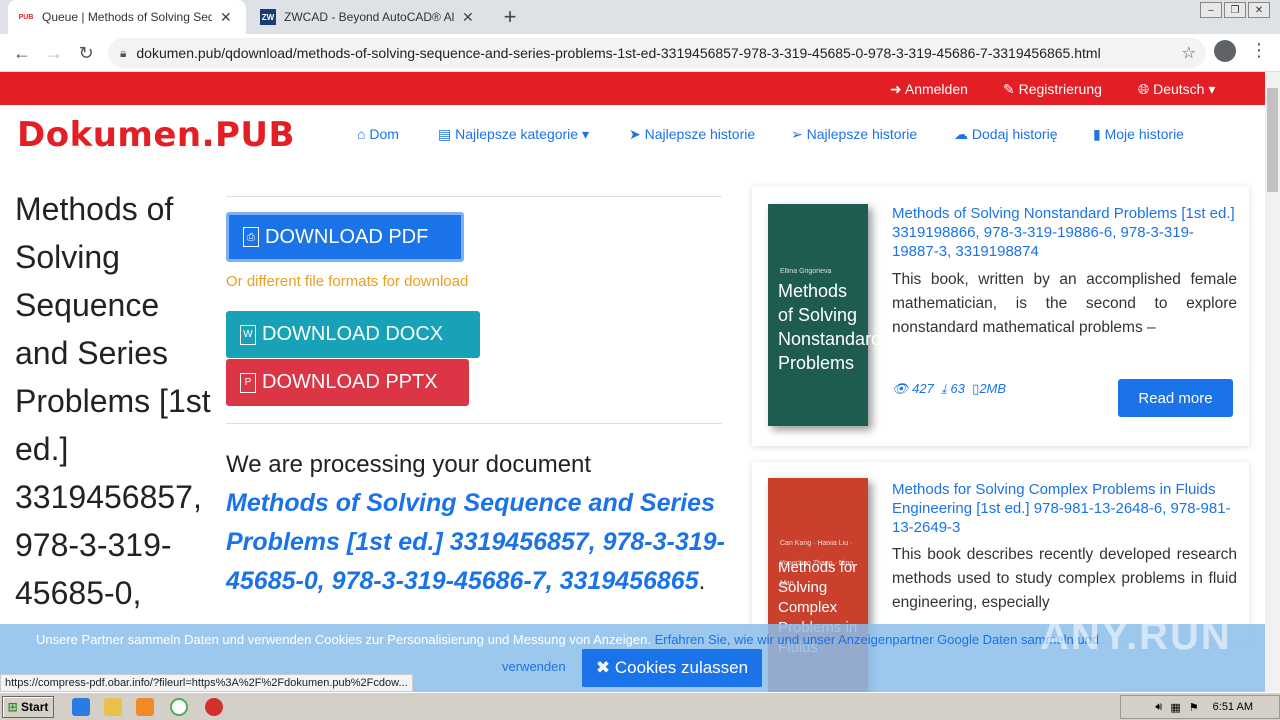 The image size is (1280, 720). I want to click on processing-text: We are processing your document, so click(409, 464).